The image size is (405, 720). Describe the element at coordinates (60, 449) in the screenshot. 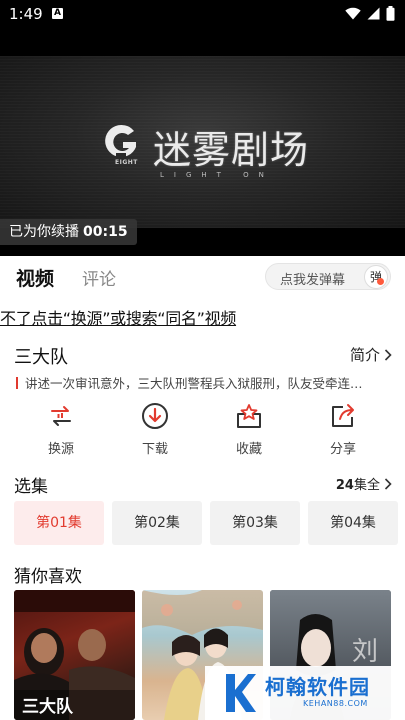

I see `switch-source-label: 换源` at that location.